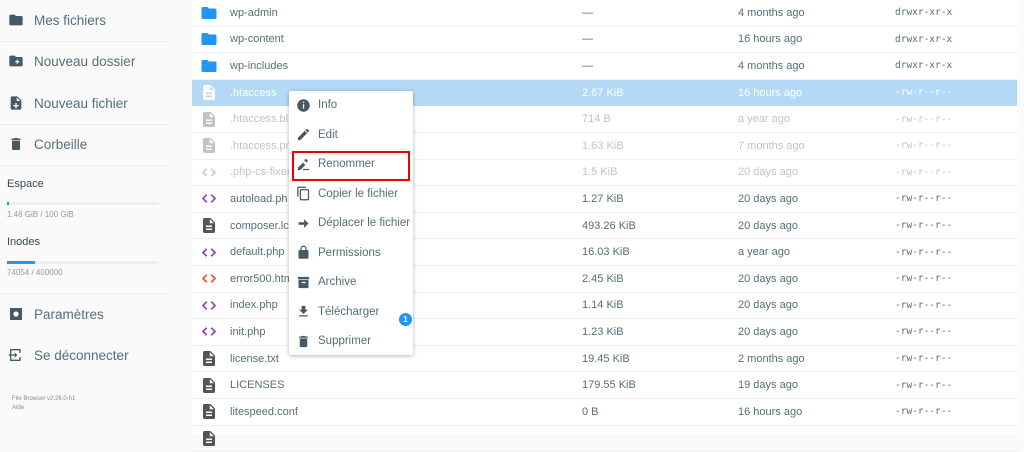  Describe the element at coordinates (81, 103) in the screenshot. I see `label: Nouveau fichier` at that location.